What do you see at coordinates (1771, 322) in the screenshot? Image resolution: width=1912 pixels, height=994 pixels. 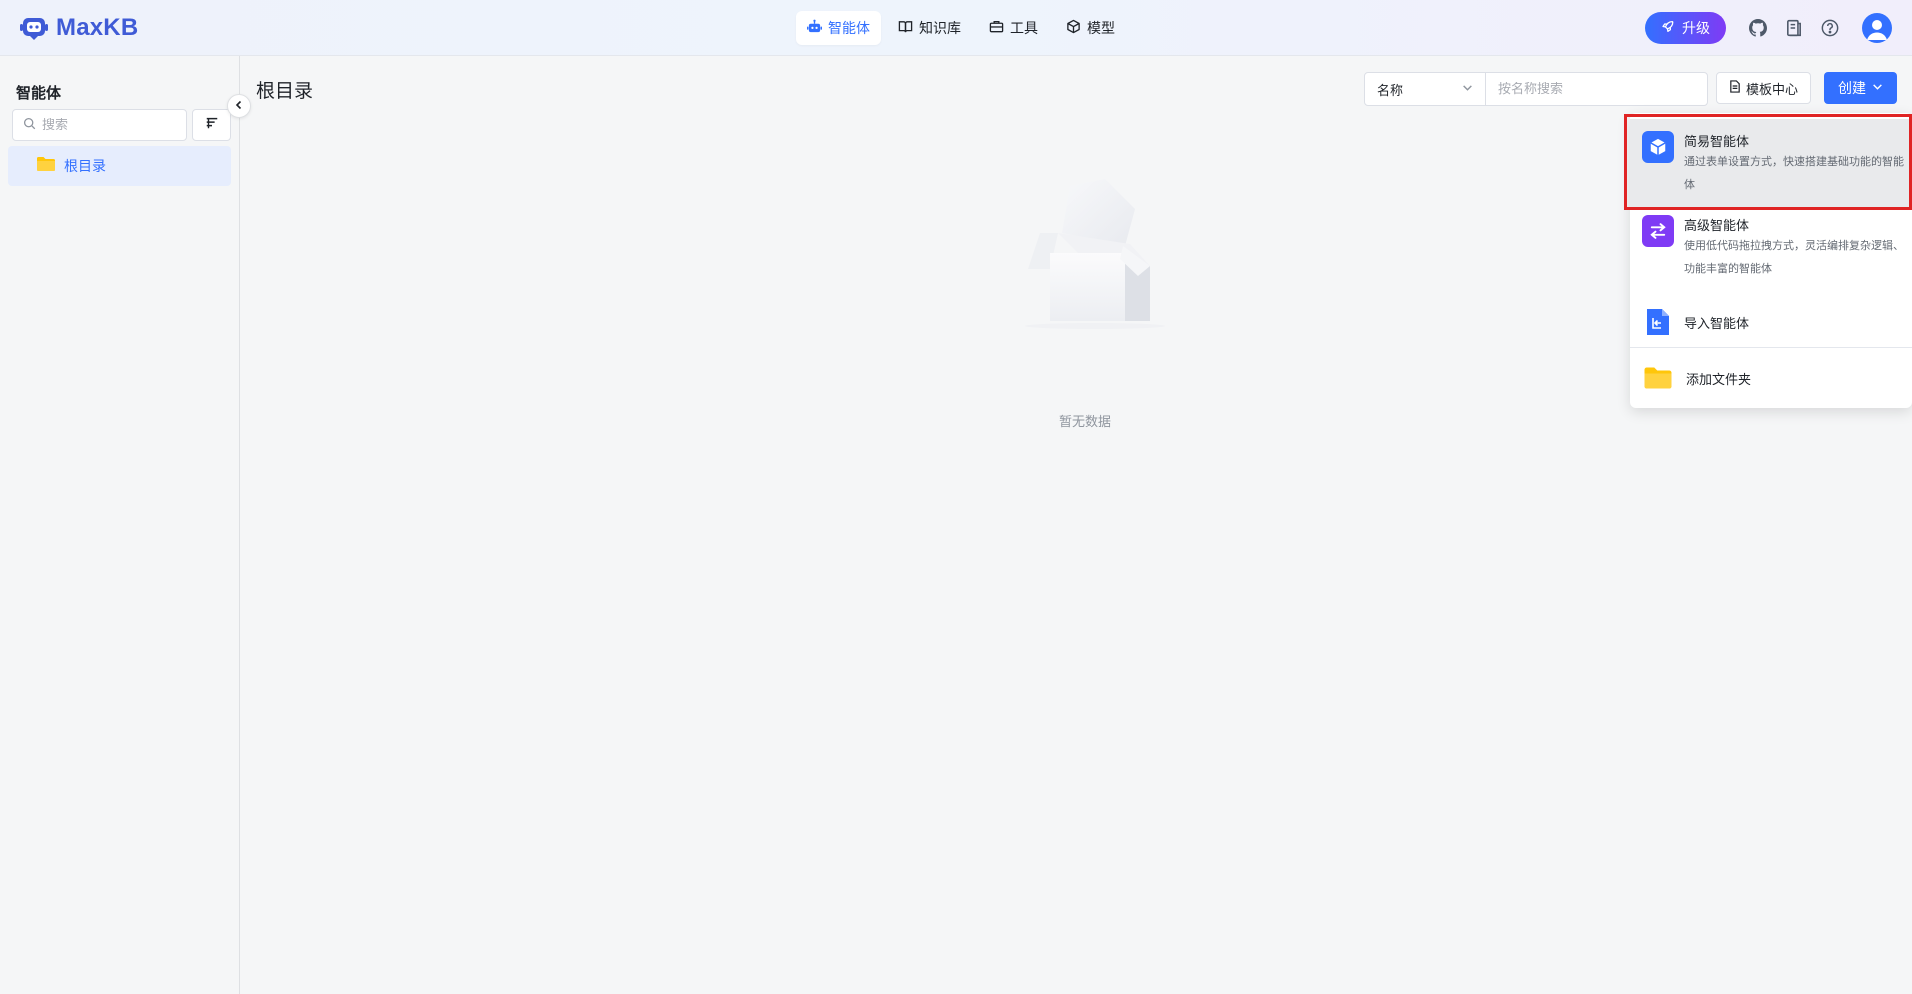 I see `menu-item-import-agent: 导入智能体` at bounding box center [1771, 322].